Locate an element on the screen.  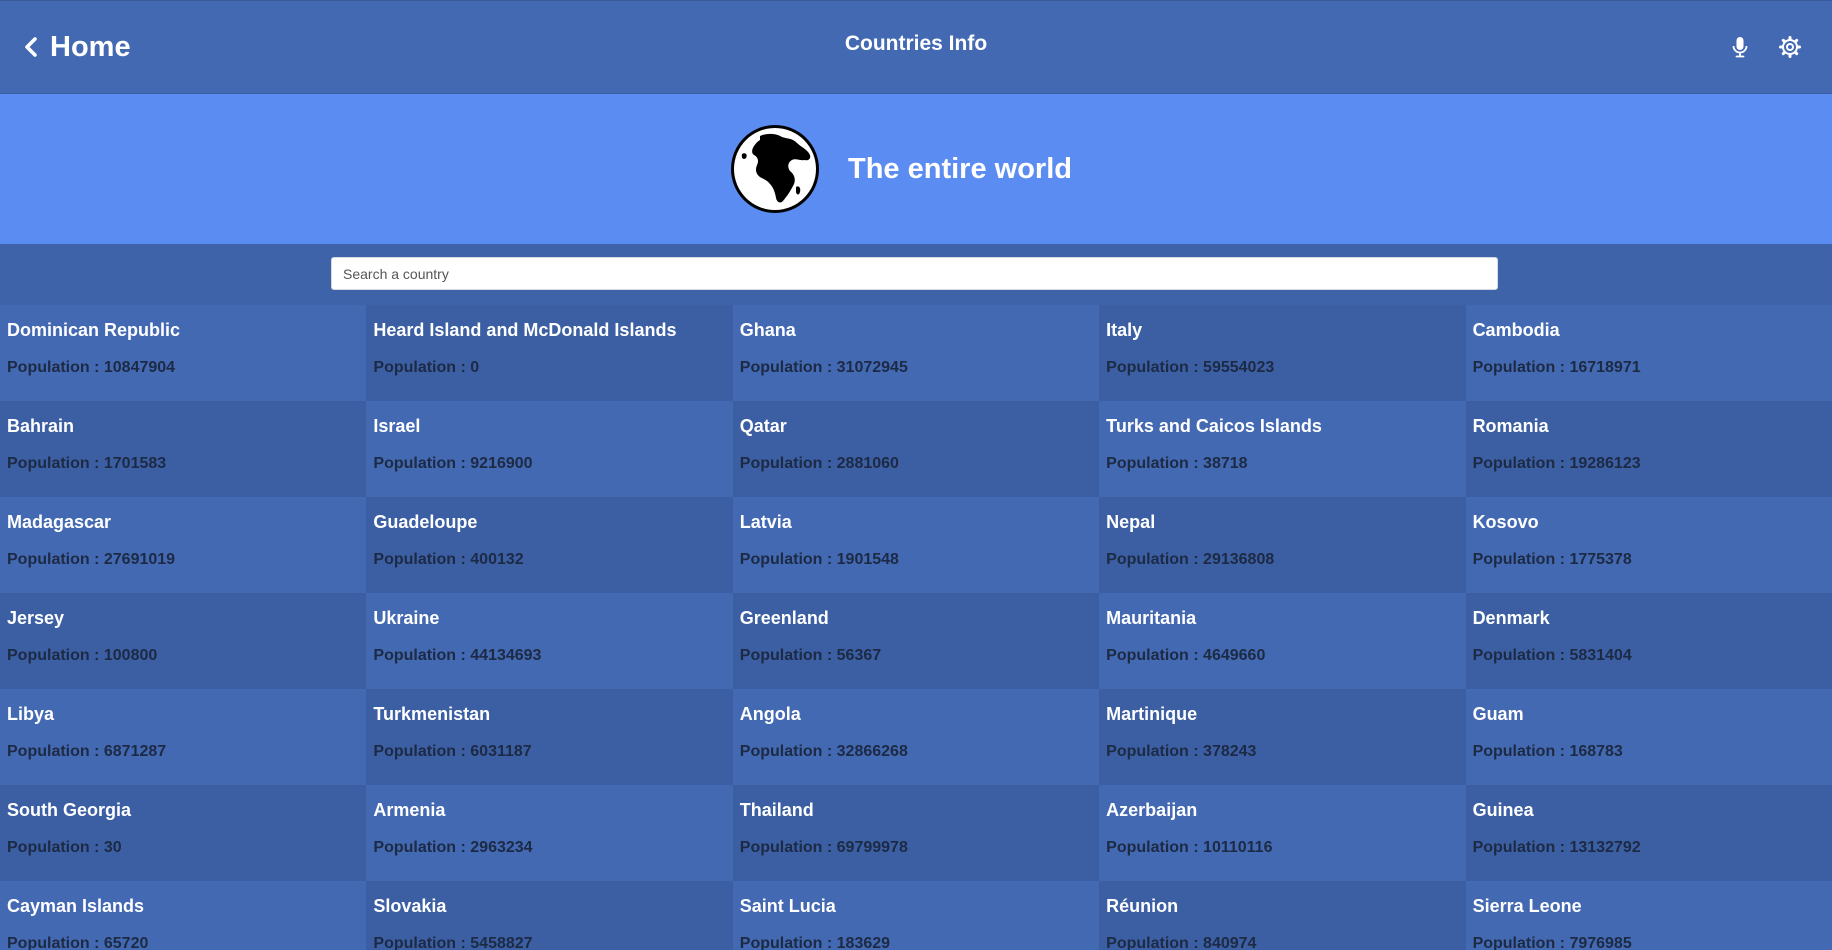
country-population: Population : 59554023 is located at coordinates (1190, 367).